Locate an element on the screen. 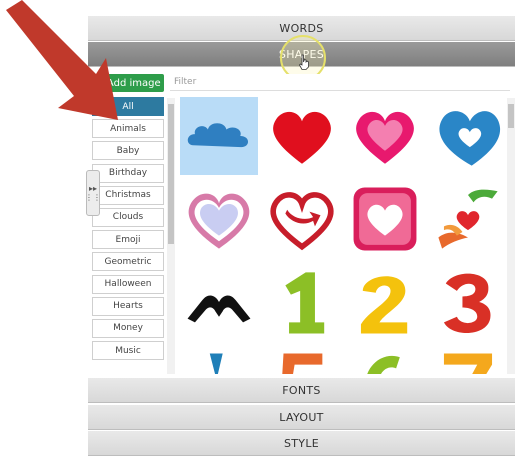 The width and height of the screenshot is (515, 456). category-christmas: Christmas is located at coordinates (128, 195).